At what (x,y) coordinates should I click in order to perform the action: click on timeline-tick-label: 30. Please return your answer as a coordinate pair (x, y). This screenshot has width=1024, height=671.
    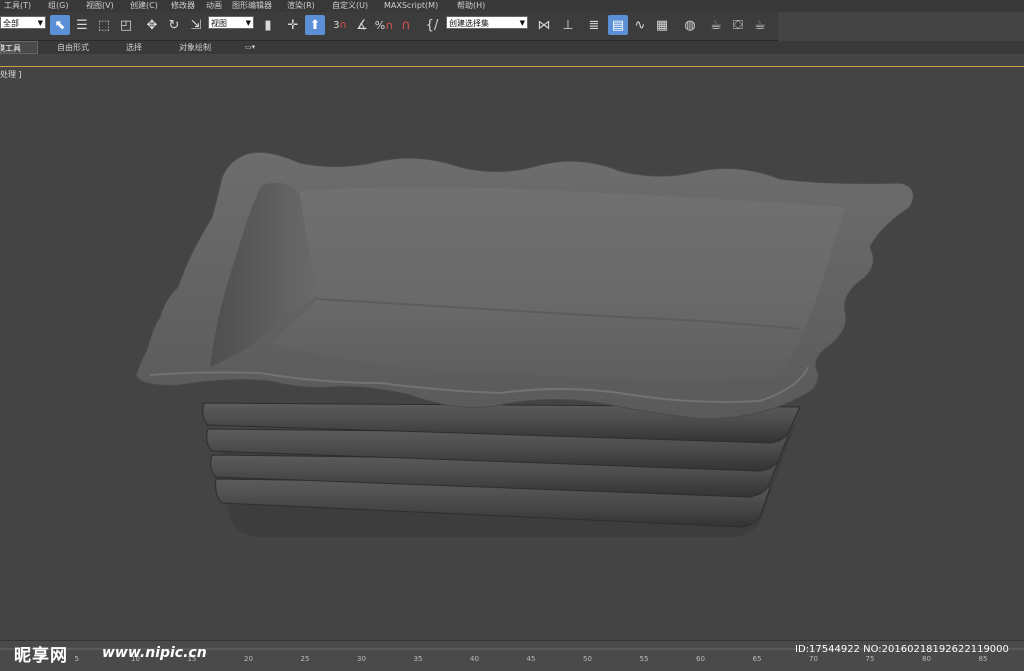
    Looking at the image, I should click on (361, 659).